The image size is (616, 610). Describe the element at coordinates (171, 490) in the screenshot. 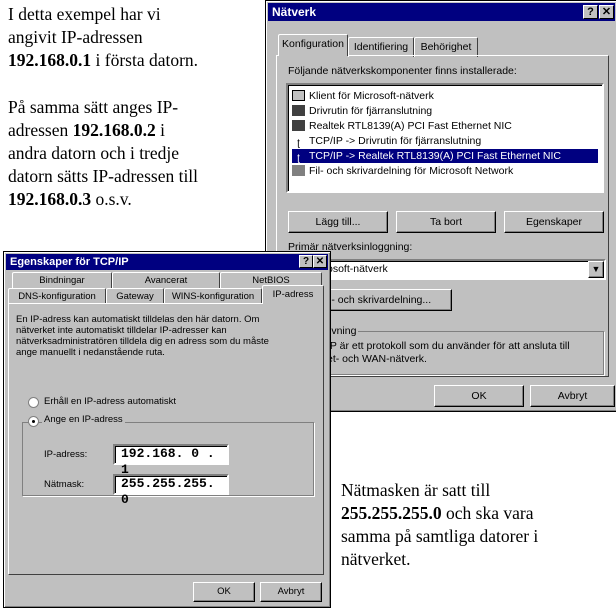

I see `subnet-mask-field: 255.255.255. 0` at that location.